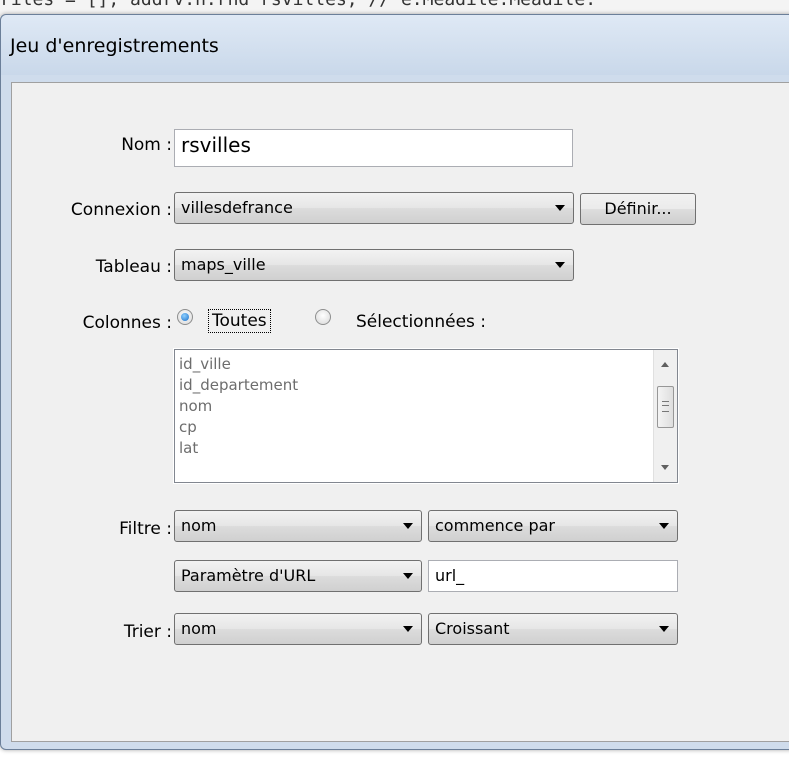 The image size is (789, 758). What do you see at coordinates (238, 427) in the screenshot?
I see `list-item: cp` at bounding box center [238, 427].